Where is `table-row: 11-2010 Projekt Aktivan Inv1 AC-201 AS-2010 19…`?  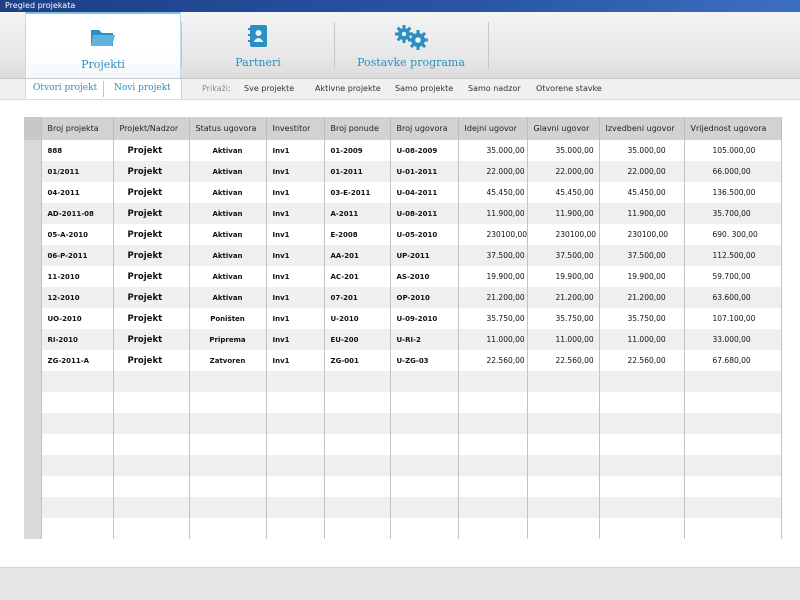 table-row: 11-2010 Projekt Aktivan Inv1 AC-201 AS-2010 19… is located at coordinates (403, 276).